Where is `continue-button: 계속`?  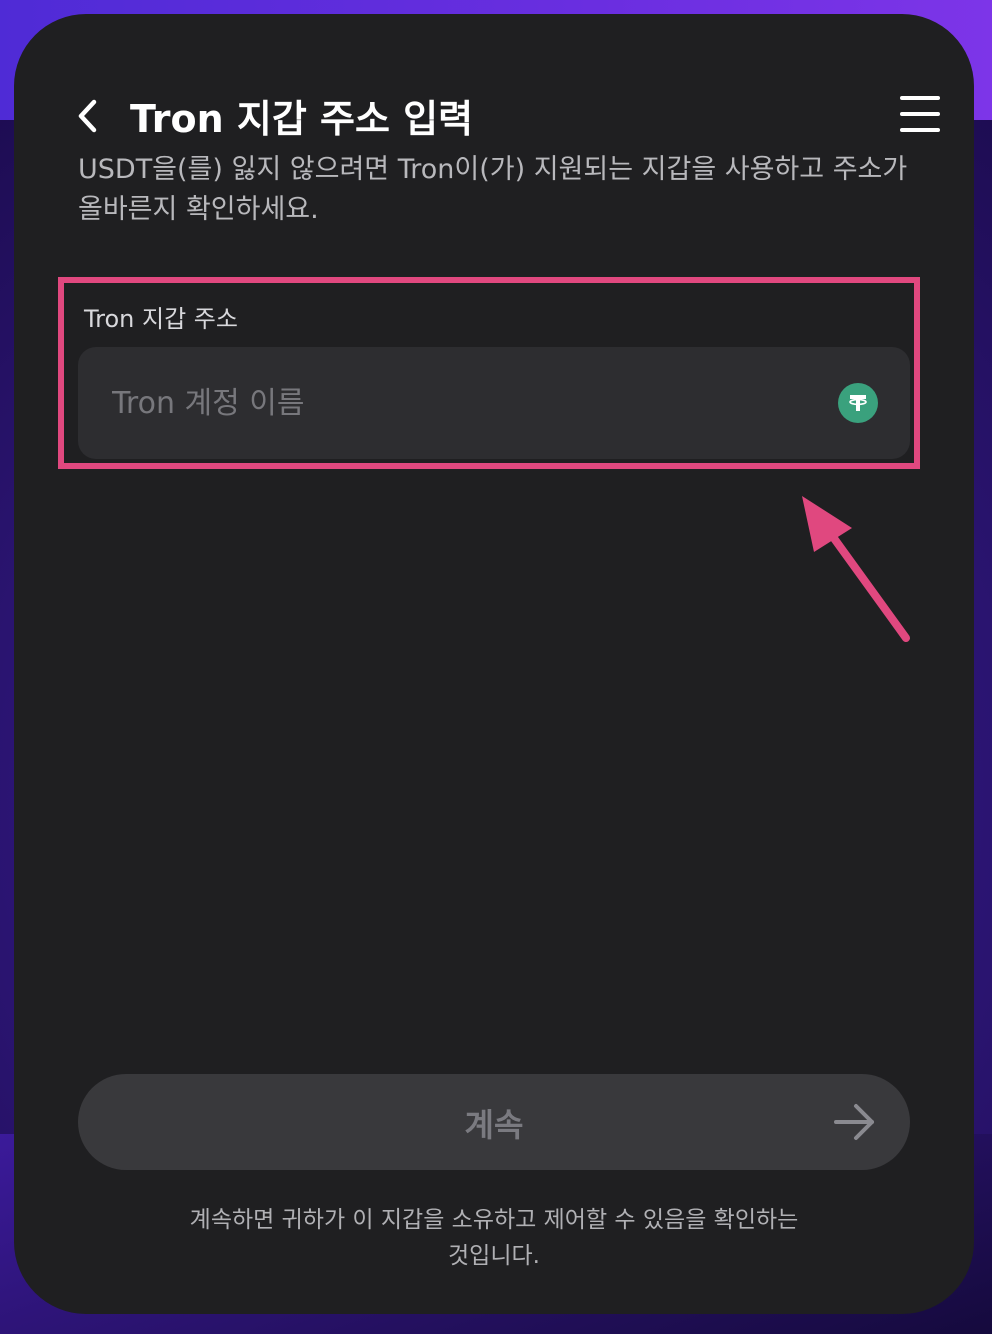 continue-button: 계속 is located at coordinates (494, 1122).